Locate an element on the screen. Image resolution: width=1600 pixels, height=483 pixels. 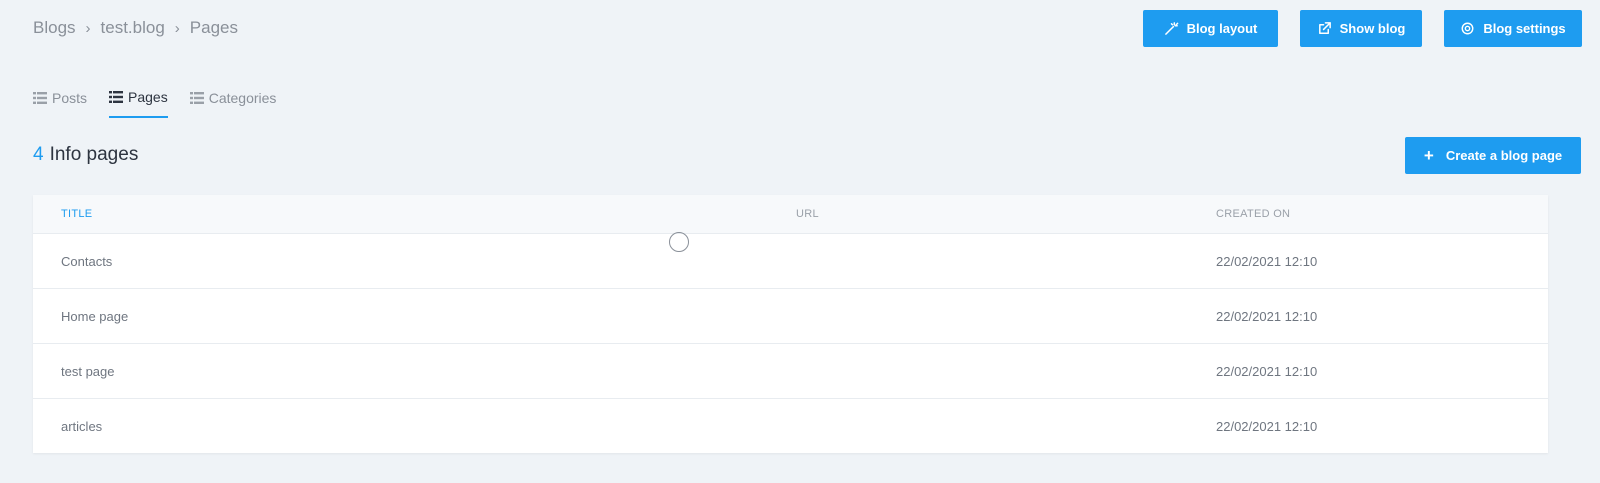
breadcrumb-test-blog: test.blog is located at coordinates (133, 28).